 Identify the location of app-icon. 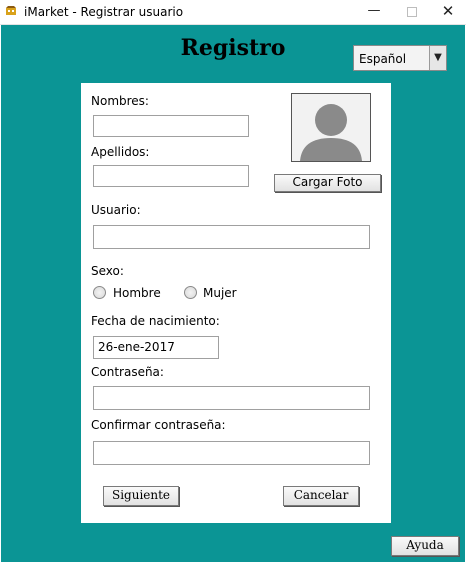
(11, 10).